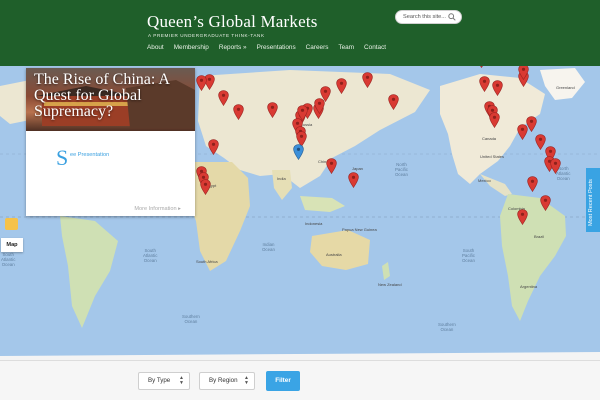 The height and width of the screenshot is (400, 600). I want to click on nav-about: About, so click(155, 47).